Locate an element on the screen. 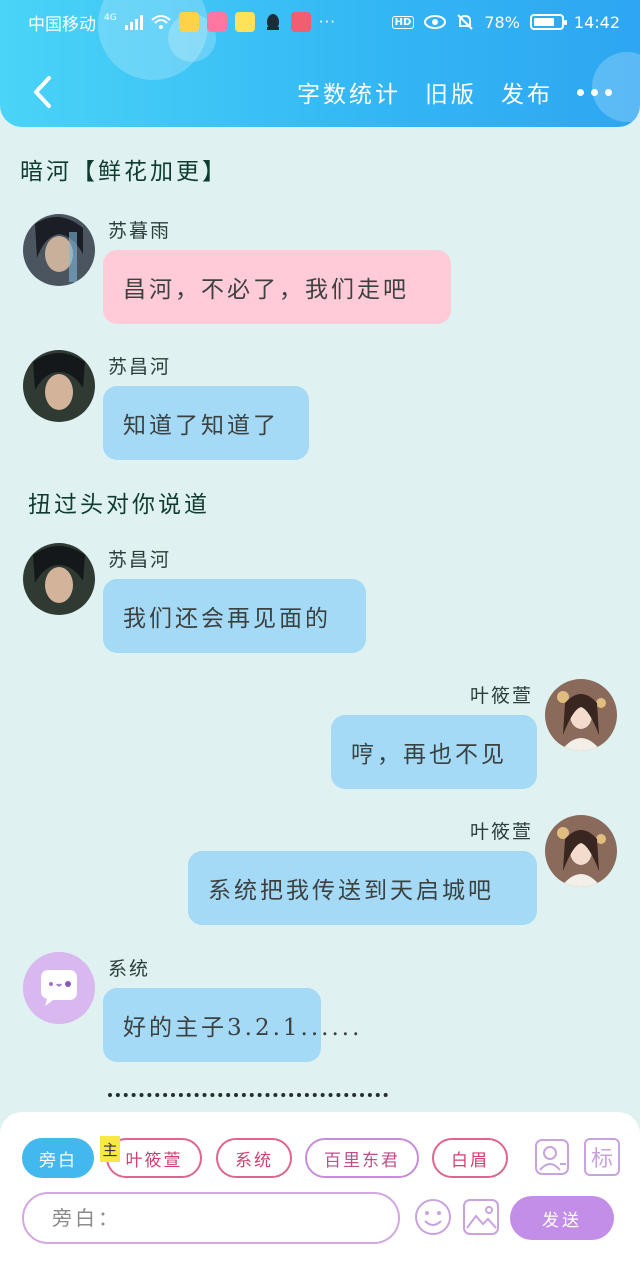 The image size is (640, 1280). carrier-label: 中国移动 is located at coordinates (62, 24).